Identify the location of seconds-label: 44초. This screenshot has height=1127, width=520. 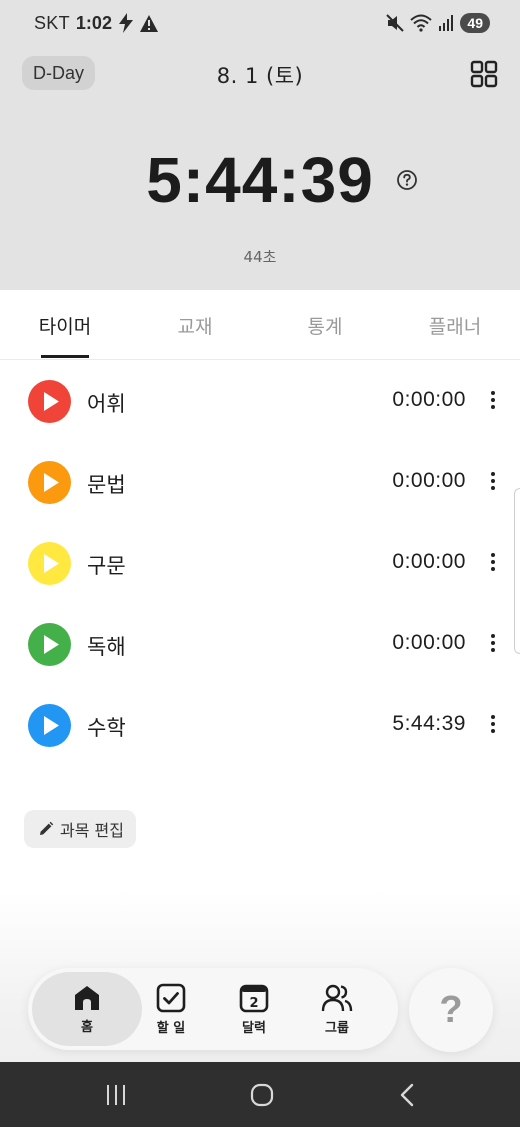
(260, 257).